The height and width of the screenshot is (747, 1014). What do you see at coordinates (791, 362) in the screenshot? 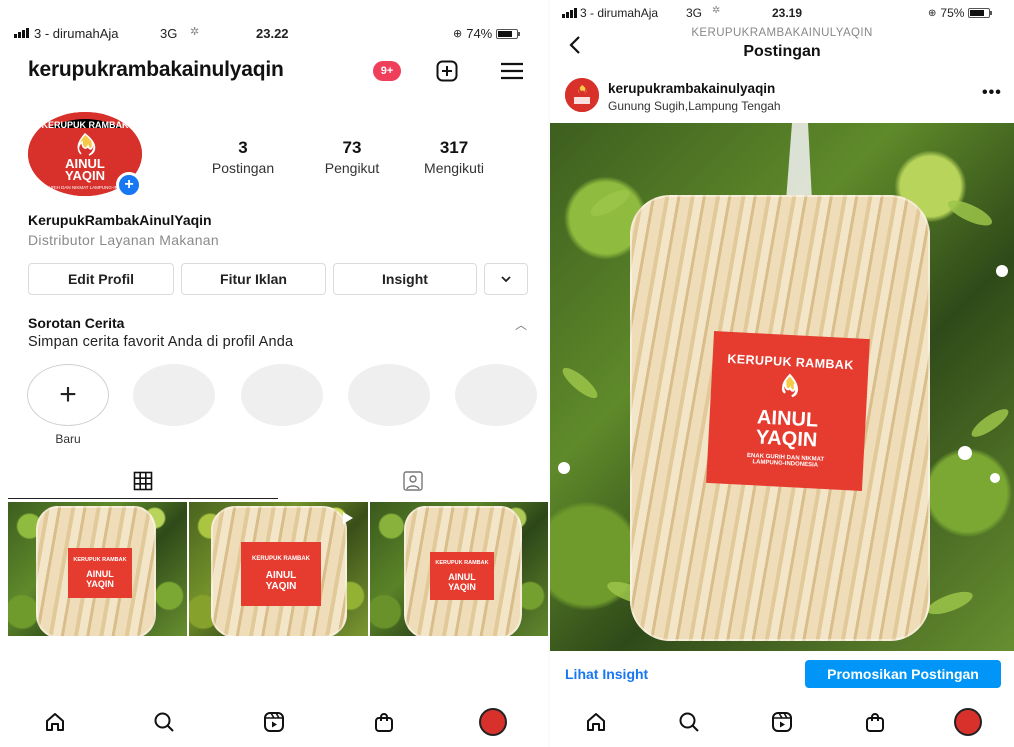
I see `label-brand: KERUPUK RAMBAK` at bounding box center [791, 362].